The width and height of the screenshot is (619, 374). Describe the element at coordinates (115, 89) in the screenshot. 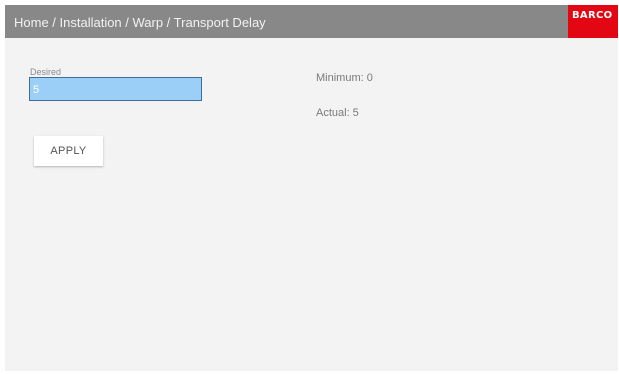

I see `desired-input` at that location.